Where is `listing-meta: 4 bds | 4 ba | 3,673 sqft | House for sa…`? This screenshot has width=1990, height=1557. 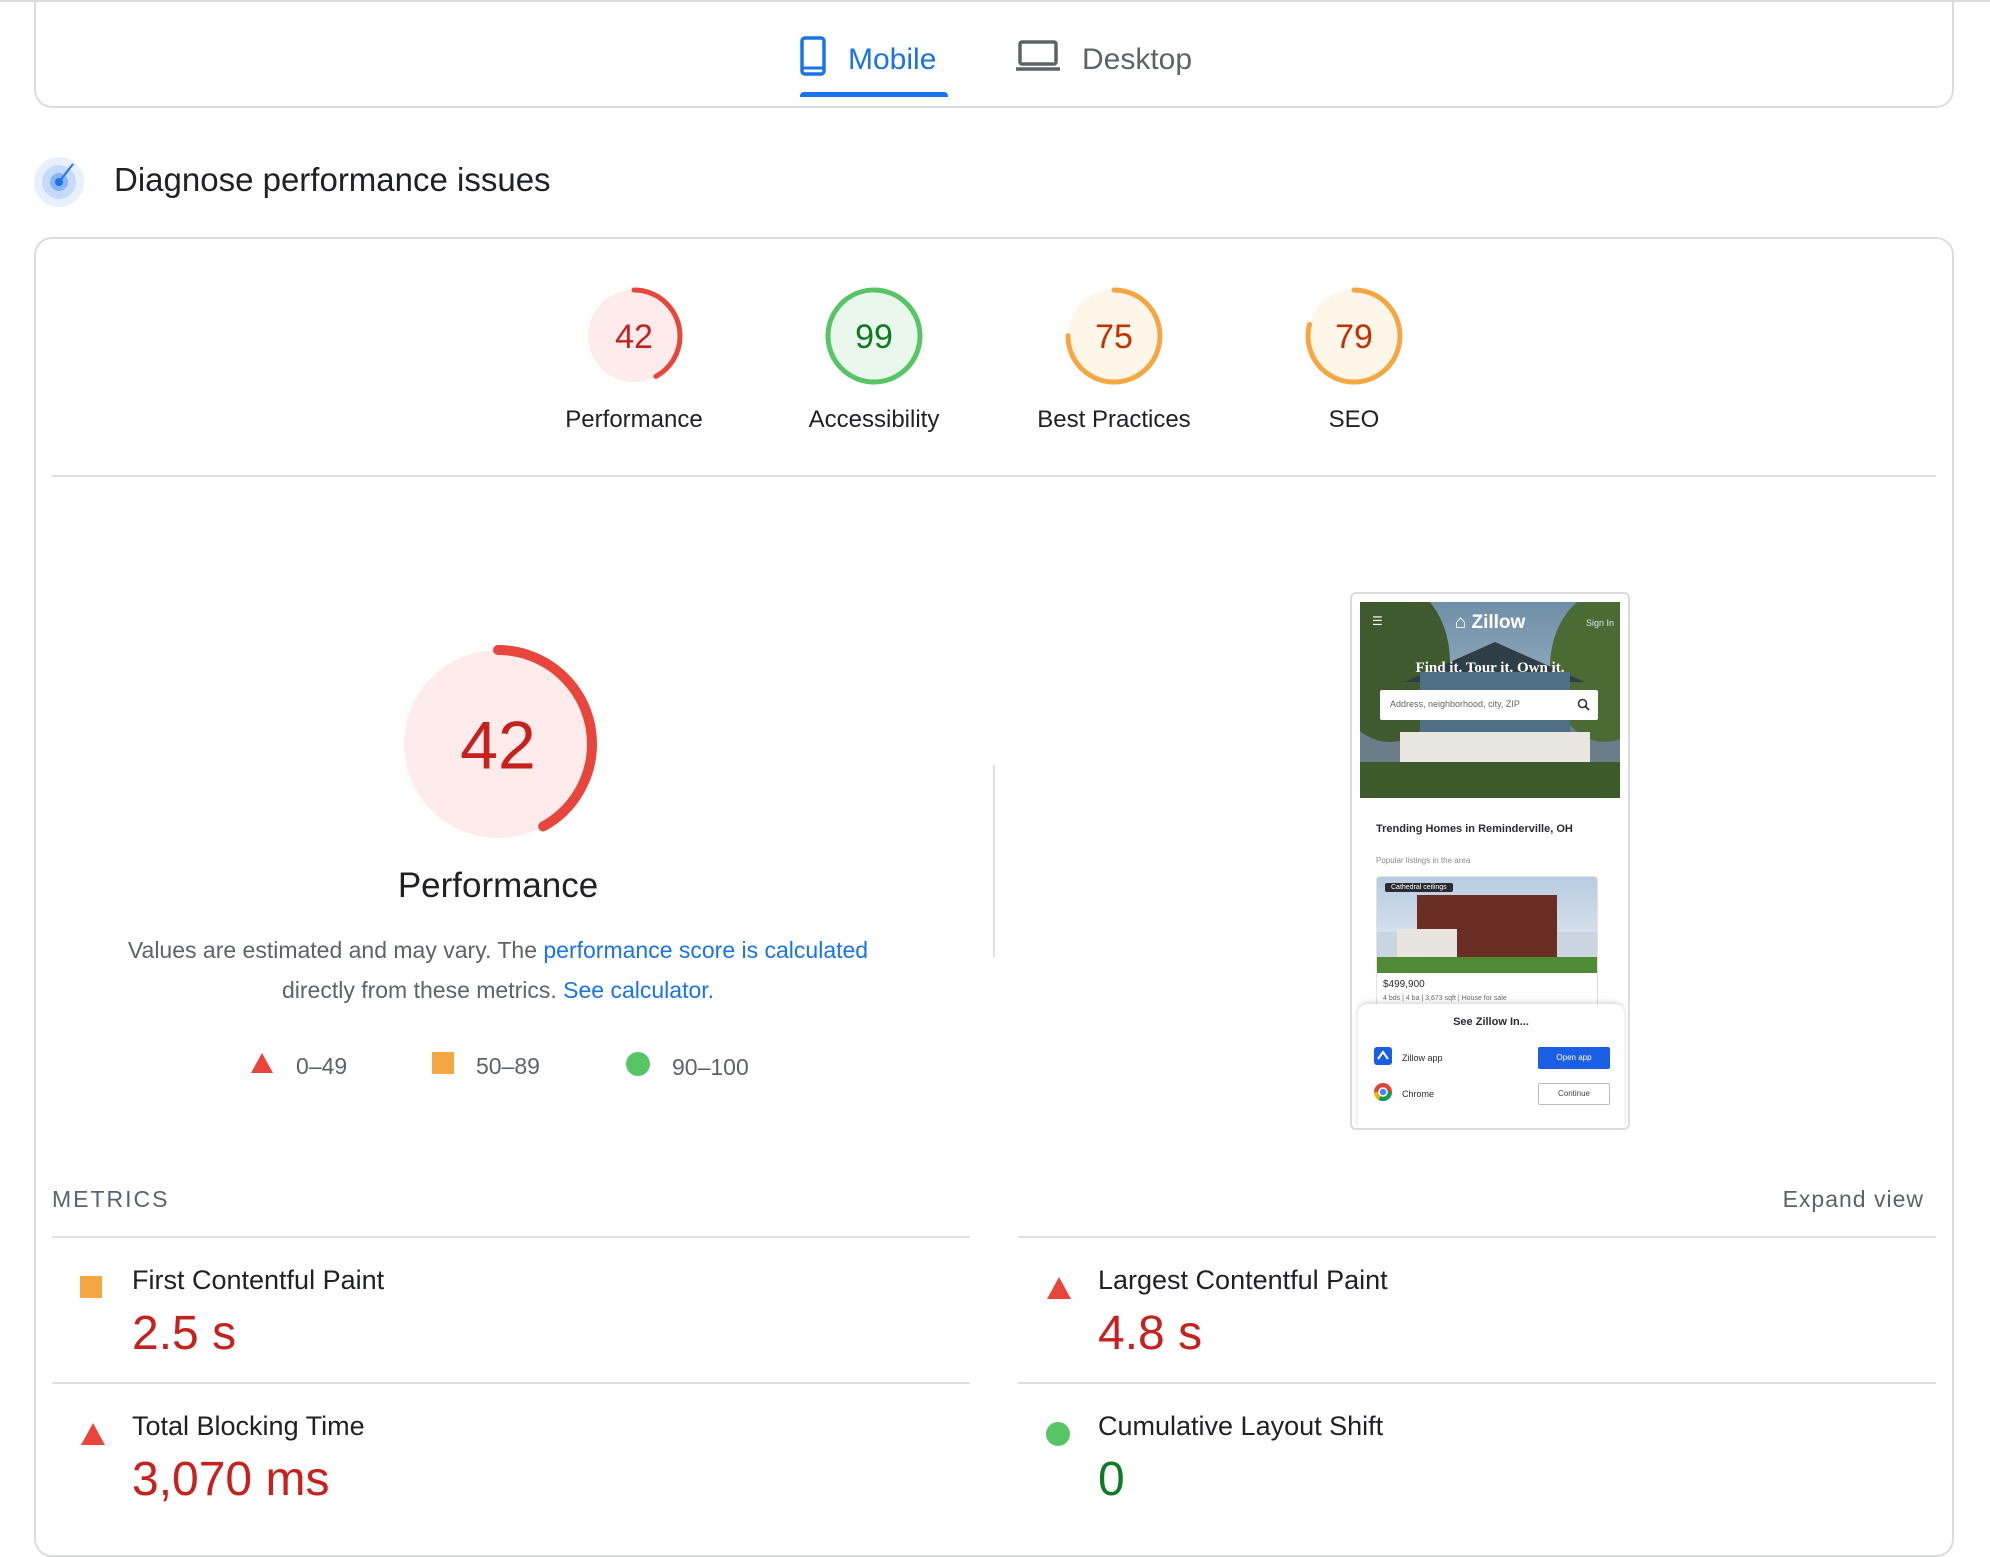 listing-meta: 4 bds | 4 ba | 3,673 sqft | House for sa… is located at coordinates (1445, 998).